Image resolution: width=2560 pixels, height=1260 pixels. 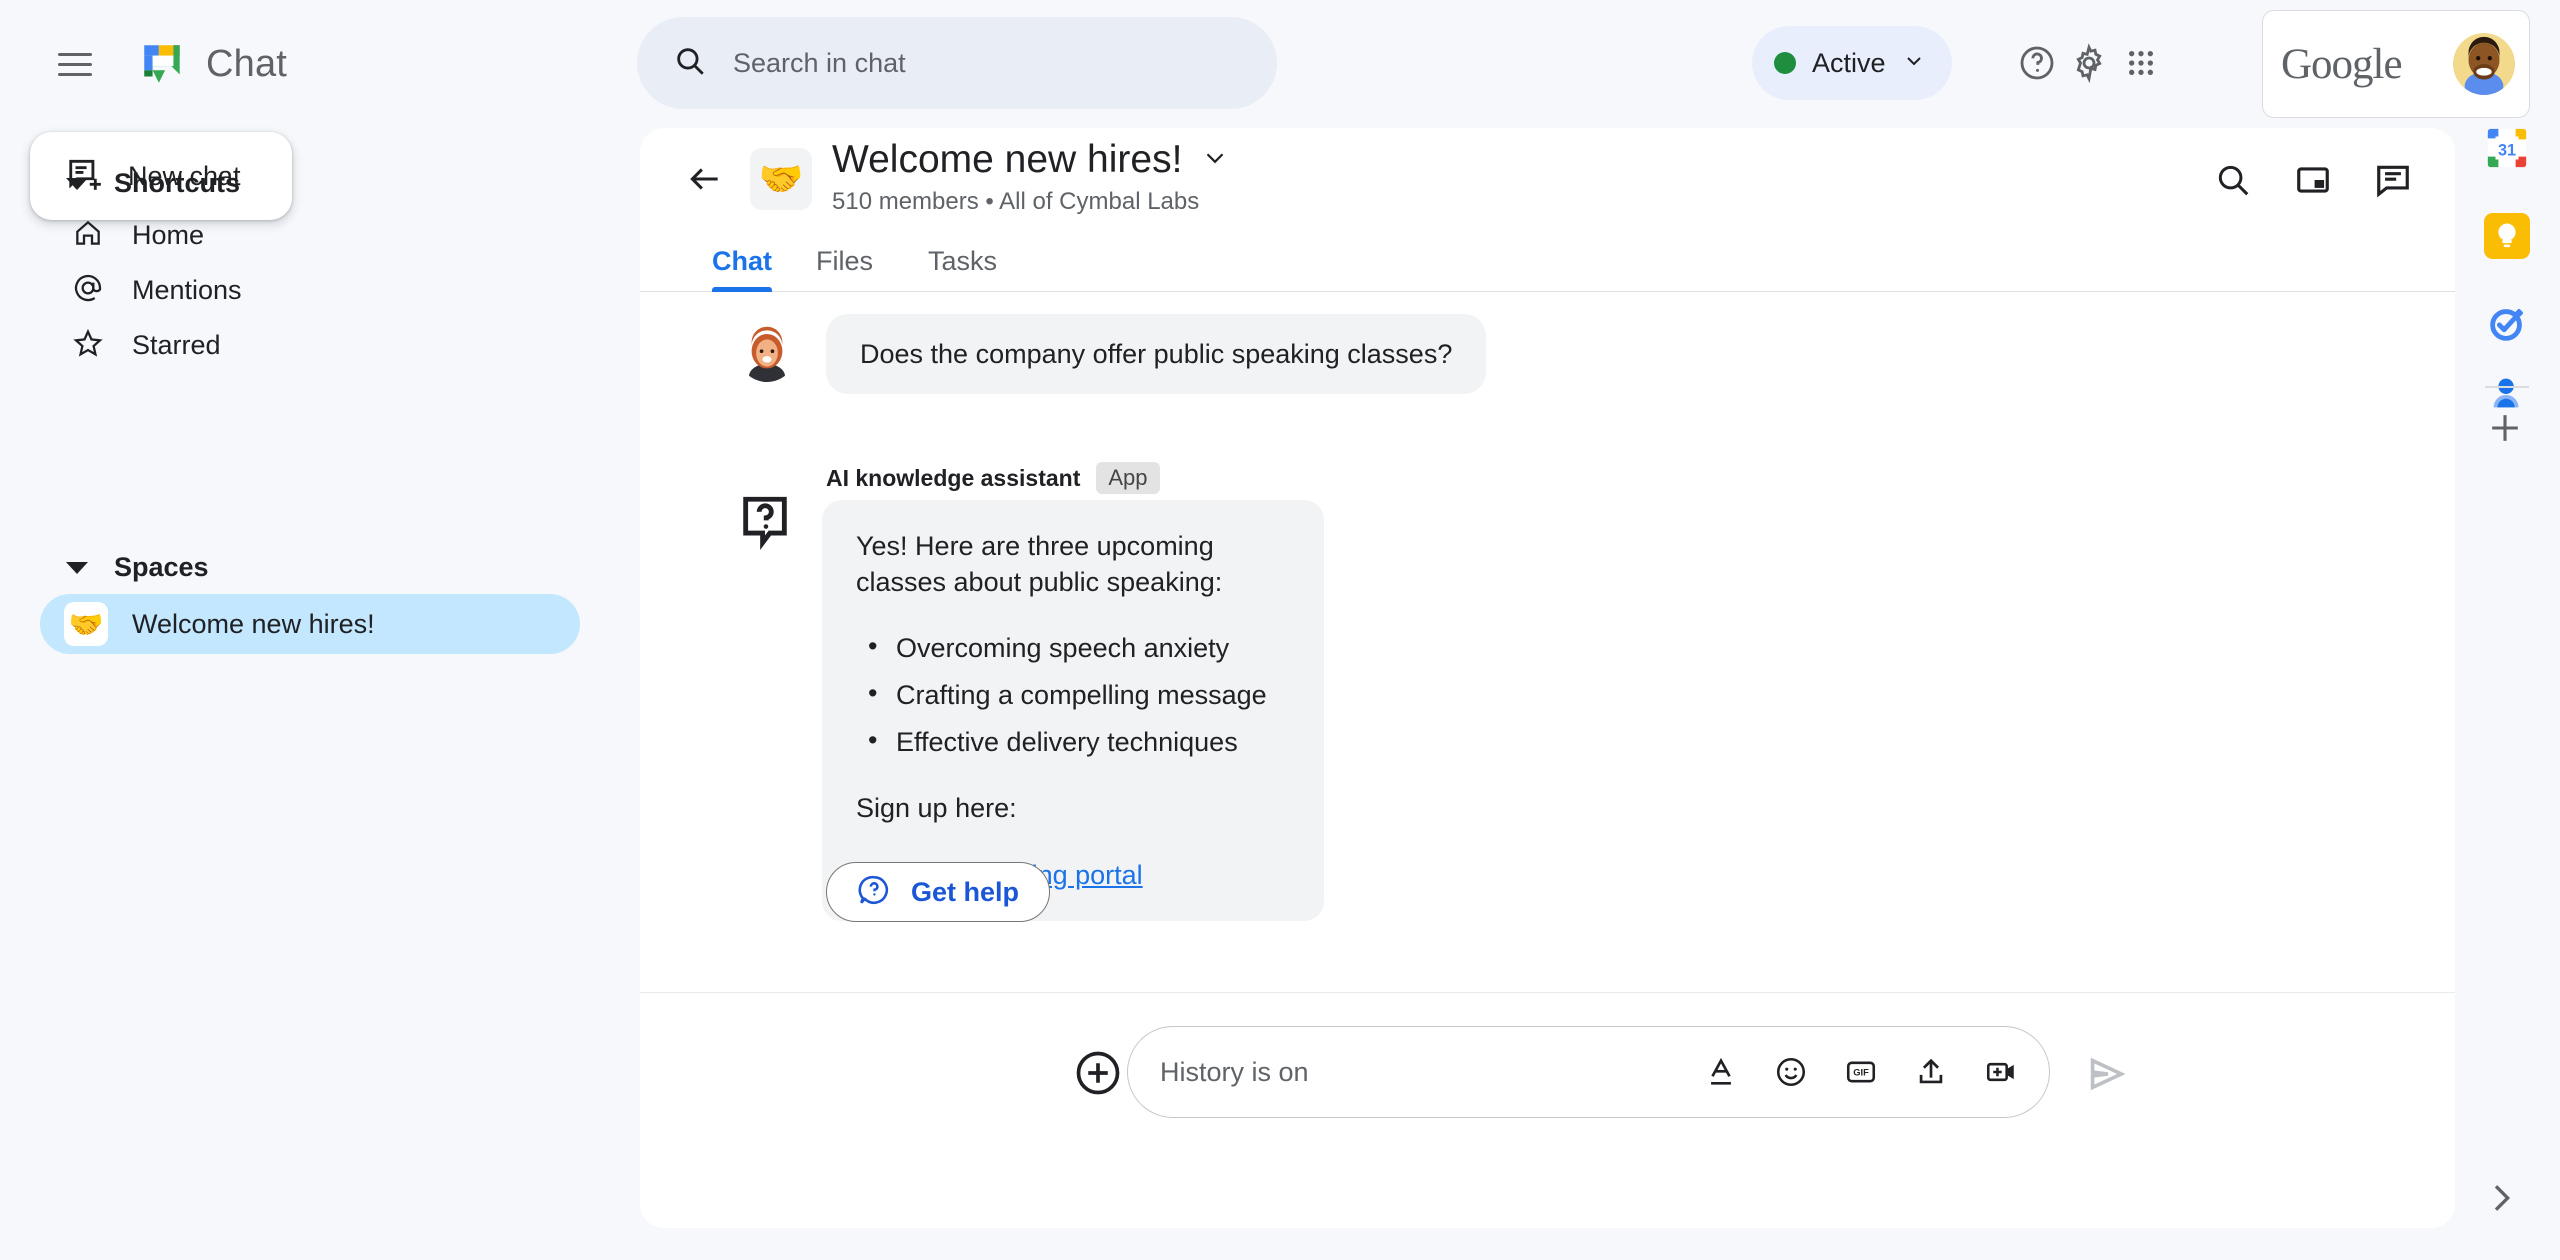 What do you see at coordinates (1007, 159) in the screenshot?
I see `page-title: Welcome new hires!` at bounding box center [1007, 159].